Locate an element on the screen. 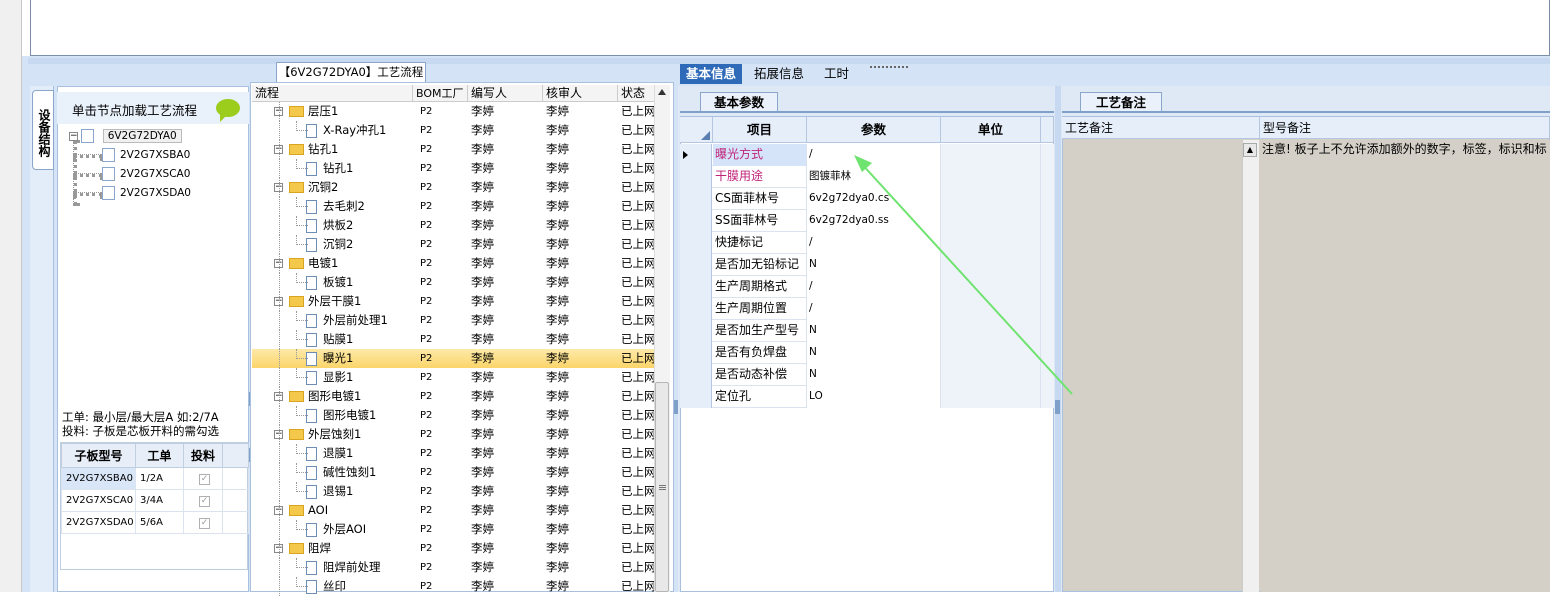 This screenshot has width=1550, height=596. order-cell: 1/2A is located at coordinates (159, 478).